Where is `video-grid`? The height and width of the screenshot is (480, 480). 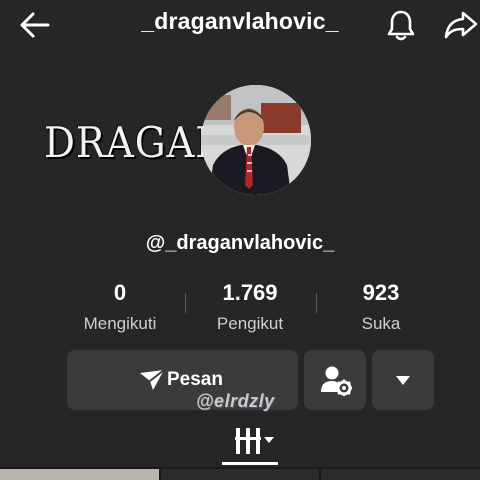
video-grid is located at coordinates (240, 473).